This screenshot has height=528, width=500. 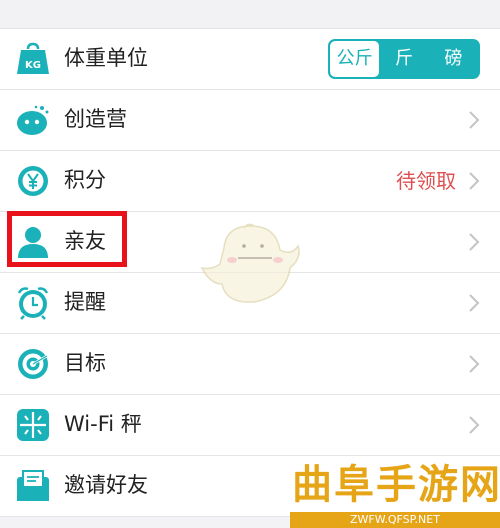 What do you see at coordinates (85, 363) in the screenshot?
I see `goal-label: 目标` at bounding box center [85, 363].